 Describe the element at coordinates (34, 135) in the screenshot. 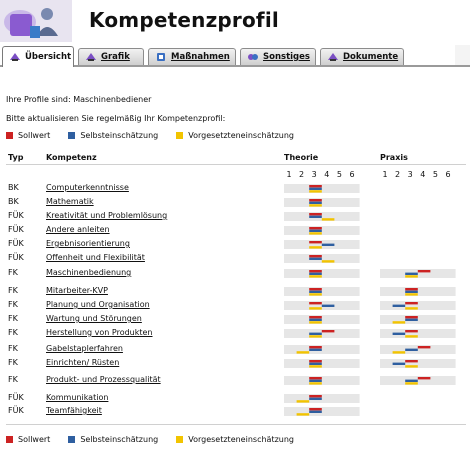

I see `legend-label: Sollwert` at that location.